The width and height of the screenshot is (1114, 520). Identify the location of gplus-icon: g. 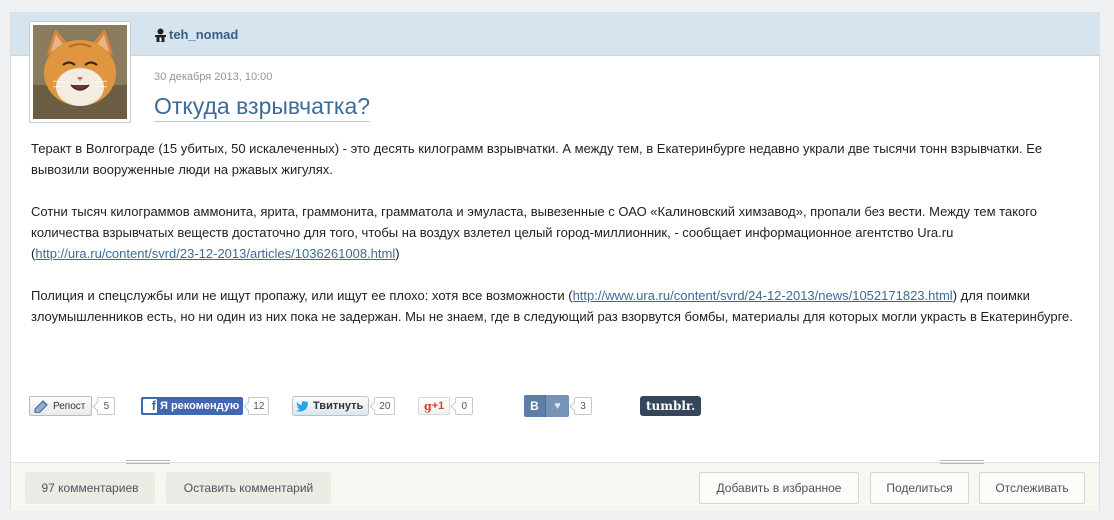
(428, 406).